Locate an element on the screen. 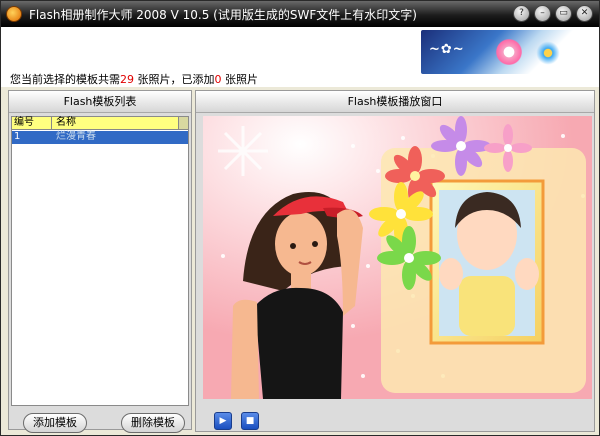 This screenshot has width=600, height=436. help-button: ? is located at coordinates (521, 13).